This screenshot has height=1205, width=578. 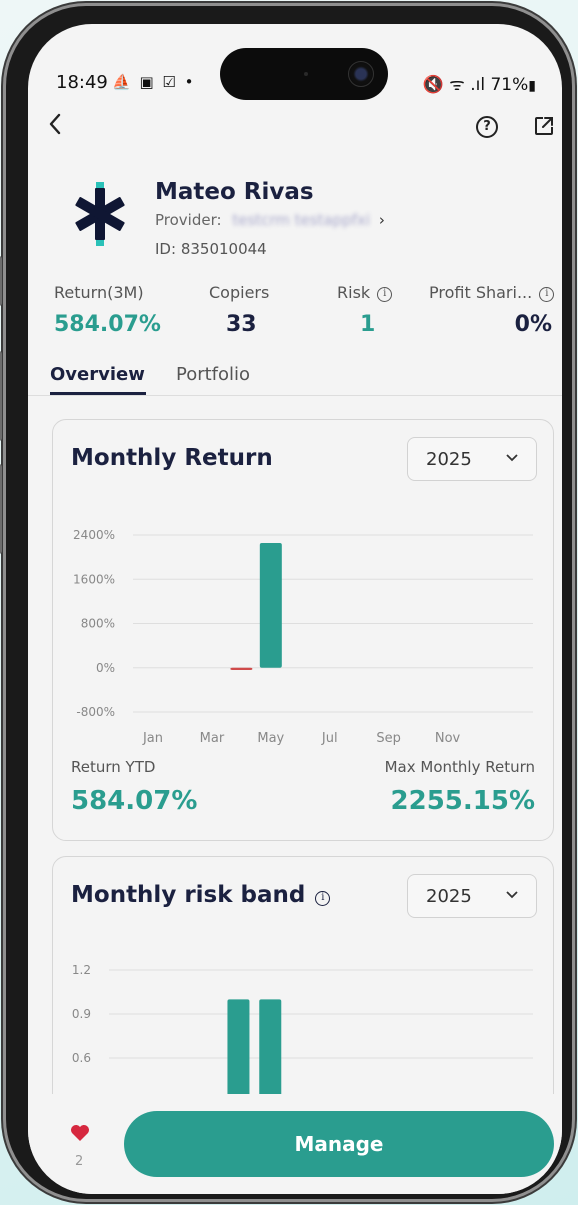 I want to click on id-label: ID:, so click(x=166, y=249).